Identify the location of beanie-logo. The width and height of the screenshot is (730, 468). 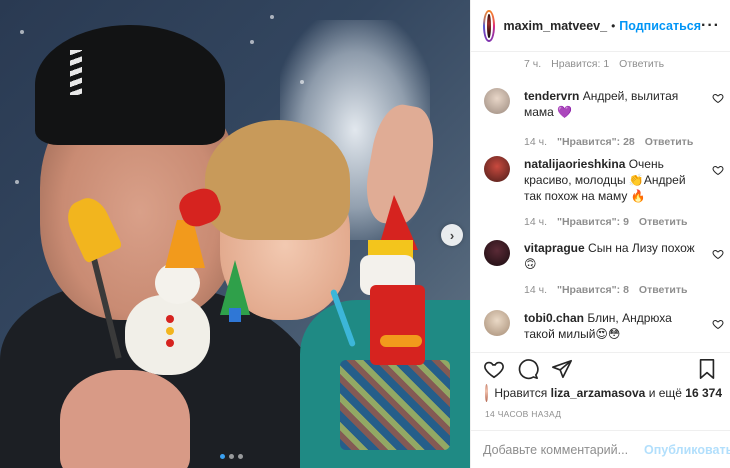
(76, 72).